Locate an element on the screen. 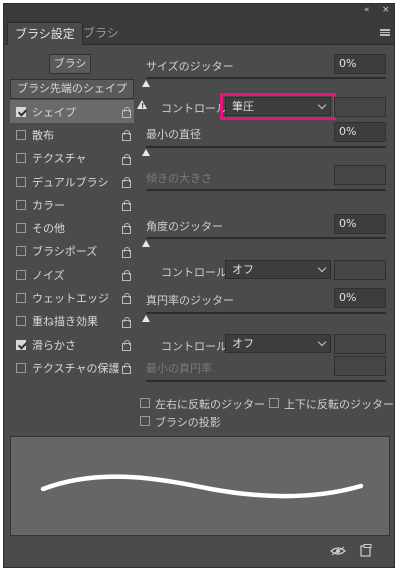 This screenshot has height=572, width=400. min-roundness-value is located at coordinates (360, 366).